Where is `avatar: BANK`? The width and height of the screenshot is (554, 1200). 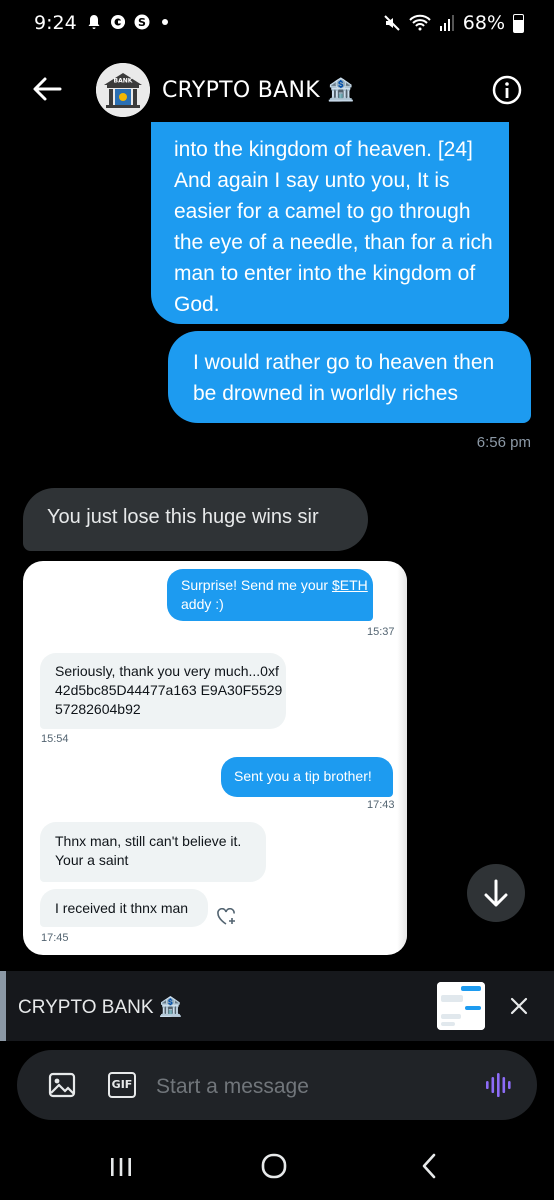 avatar: BANK is located at coordinates (123, 90).